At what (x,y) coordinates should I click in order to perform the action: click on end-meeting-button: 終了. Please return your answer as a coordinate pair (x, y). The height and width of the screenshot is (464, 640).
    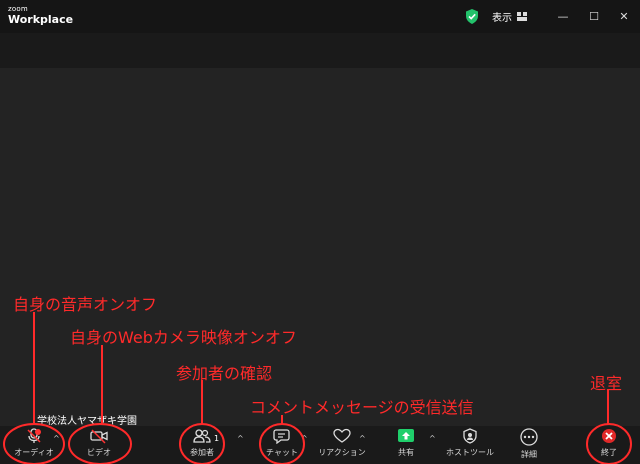
    Looking at the image, I should click on (609, 443).